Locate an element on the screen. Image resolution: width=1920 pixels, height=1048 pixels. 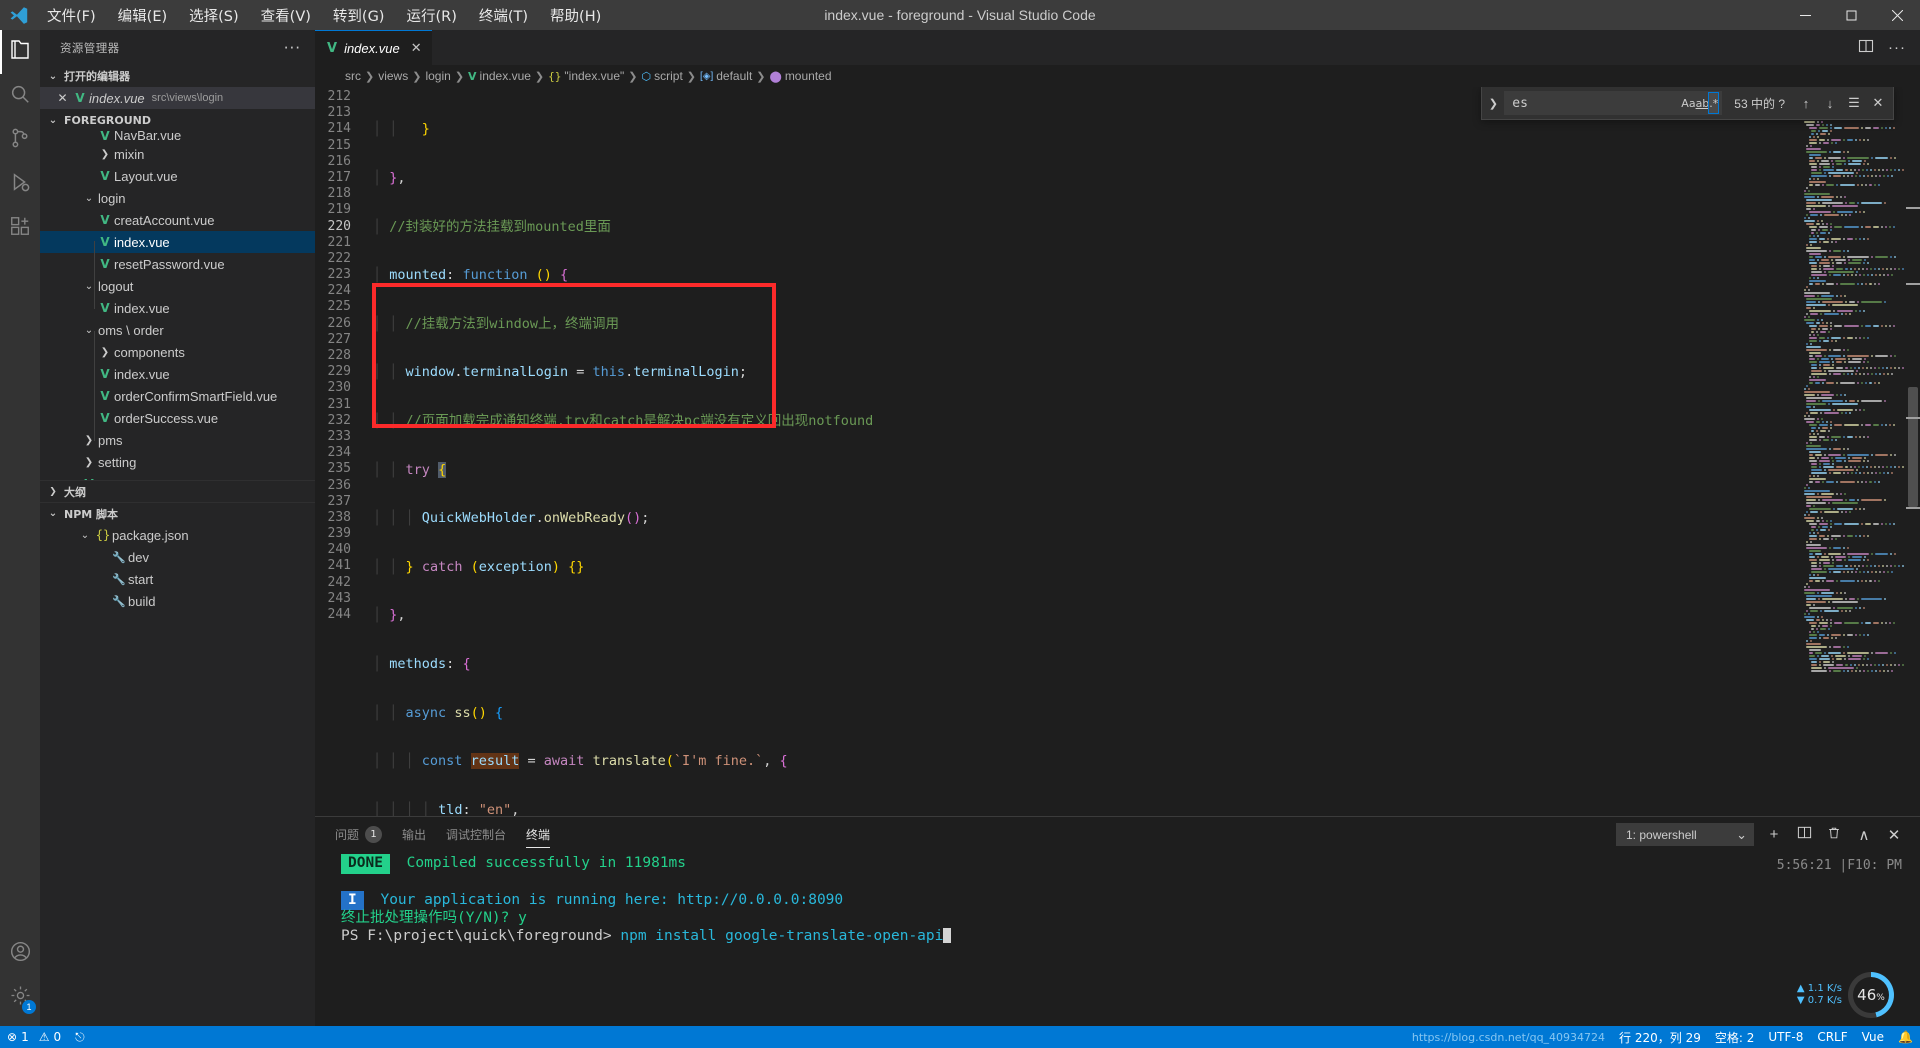
open-editor-item: ✕ V index.vue src\views\login is located at coordinates (177, 98).